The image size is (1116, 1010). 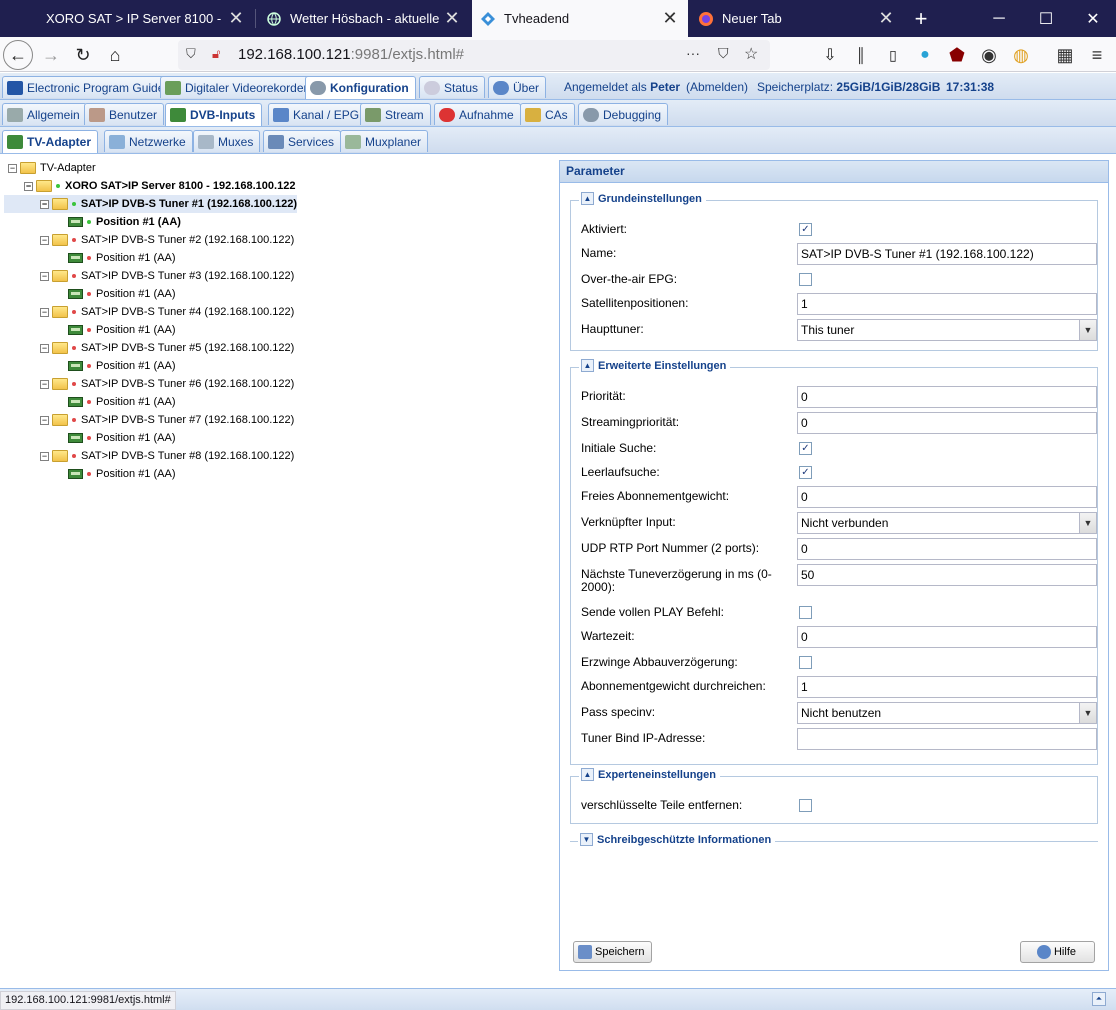 I want to click on tab-muxes: Muxes, so click(x=227, y=141).